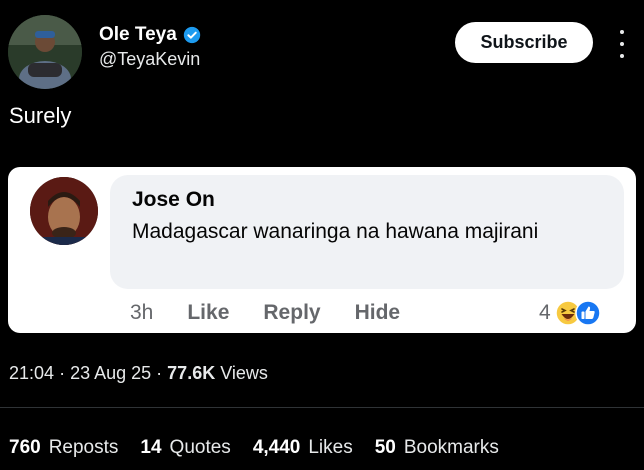  Describe the element at coordinates (545, 312) in the screenshot. I see `reaction-count: 4` at that location.